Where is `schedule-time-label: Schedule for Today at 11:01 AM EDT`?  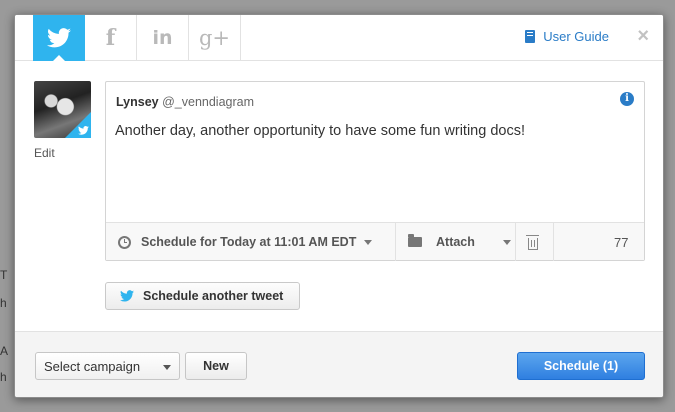 schedule-time-label: Schedule for Today at 11:01 AM EDT is located at coordinates (249, 242).